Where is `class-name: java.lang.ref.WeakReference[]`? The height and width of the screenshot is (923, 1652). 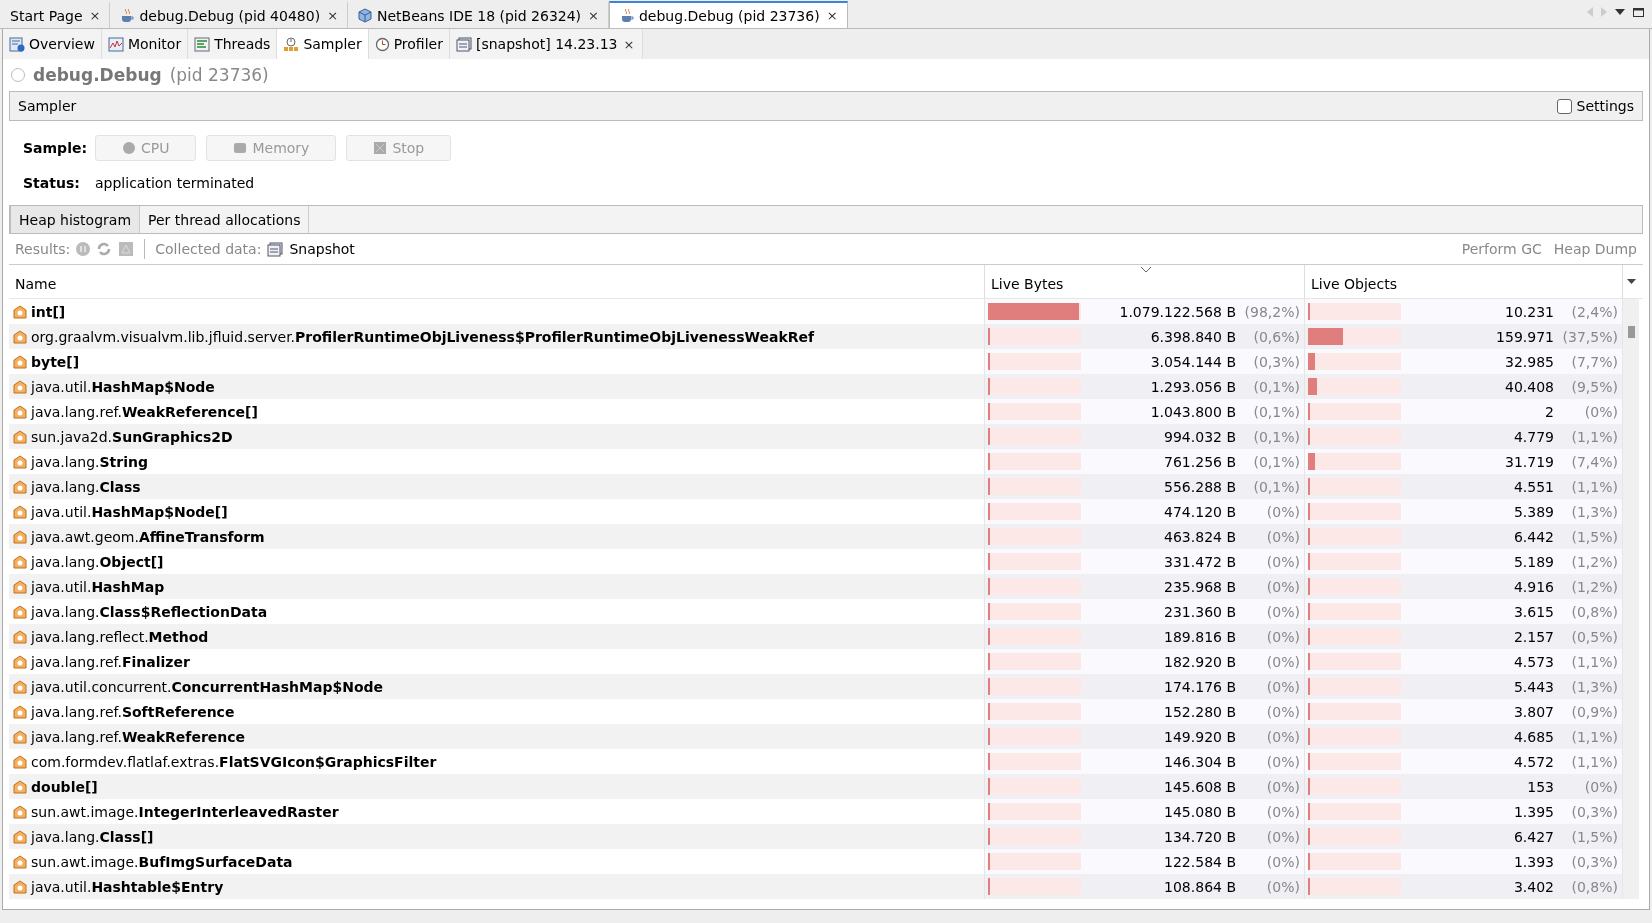 class-name: java.lang.ref.WeakReference[] is located at coordinates (144, 411).